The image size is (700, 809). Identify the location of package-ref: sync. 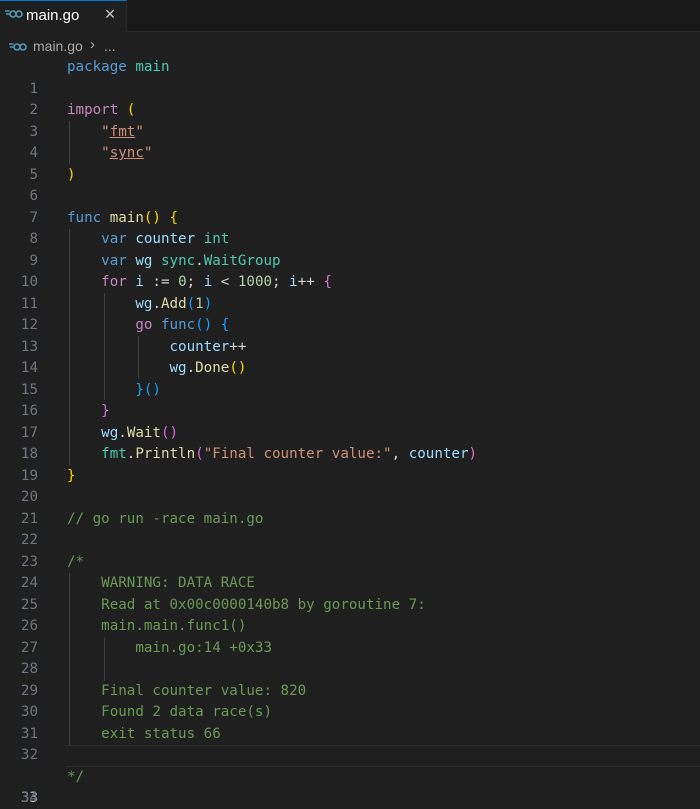
(178, 260).